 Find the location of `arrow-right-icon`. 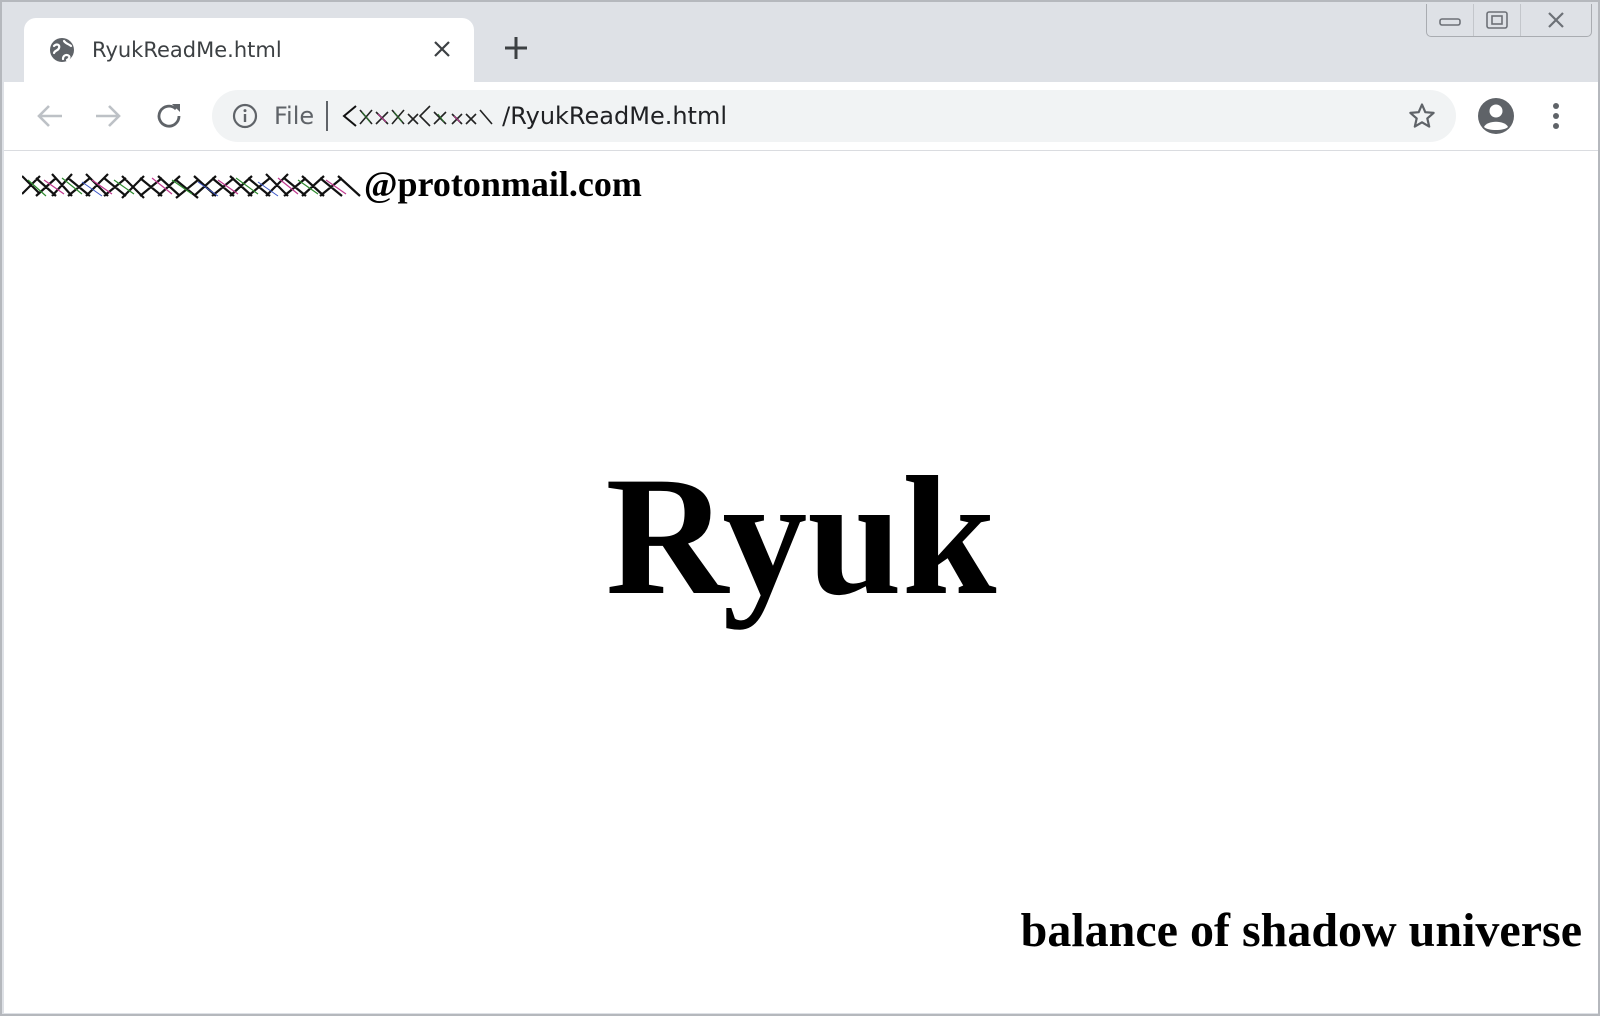

arrow-right-icon is located at coordinates (108, 116).